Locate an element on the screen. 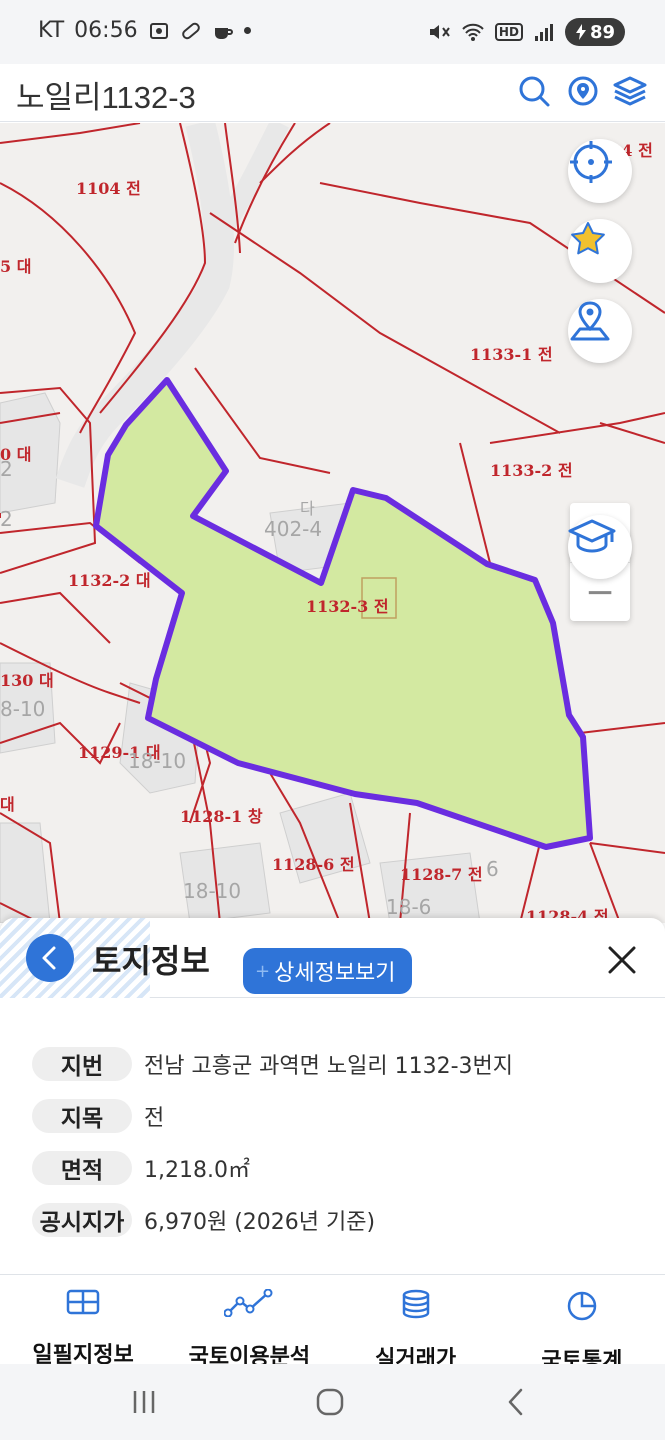  app-header: 노일리1132-3 is located at coordinates (332, 93).